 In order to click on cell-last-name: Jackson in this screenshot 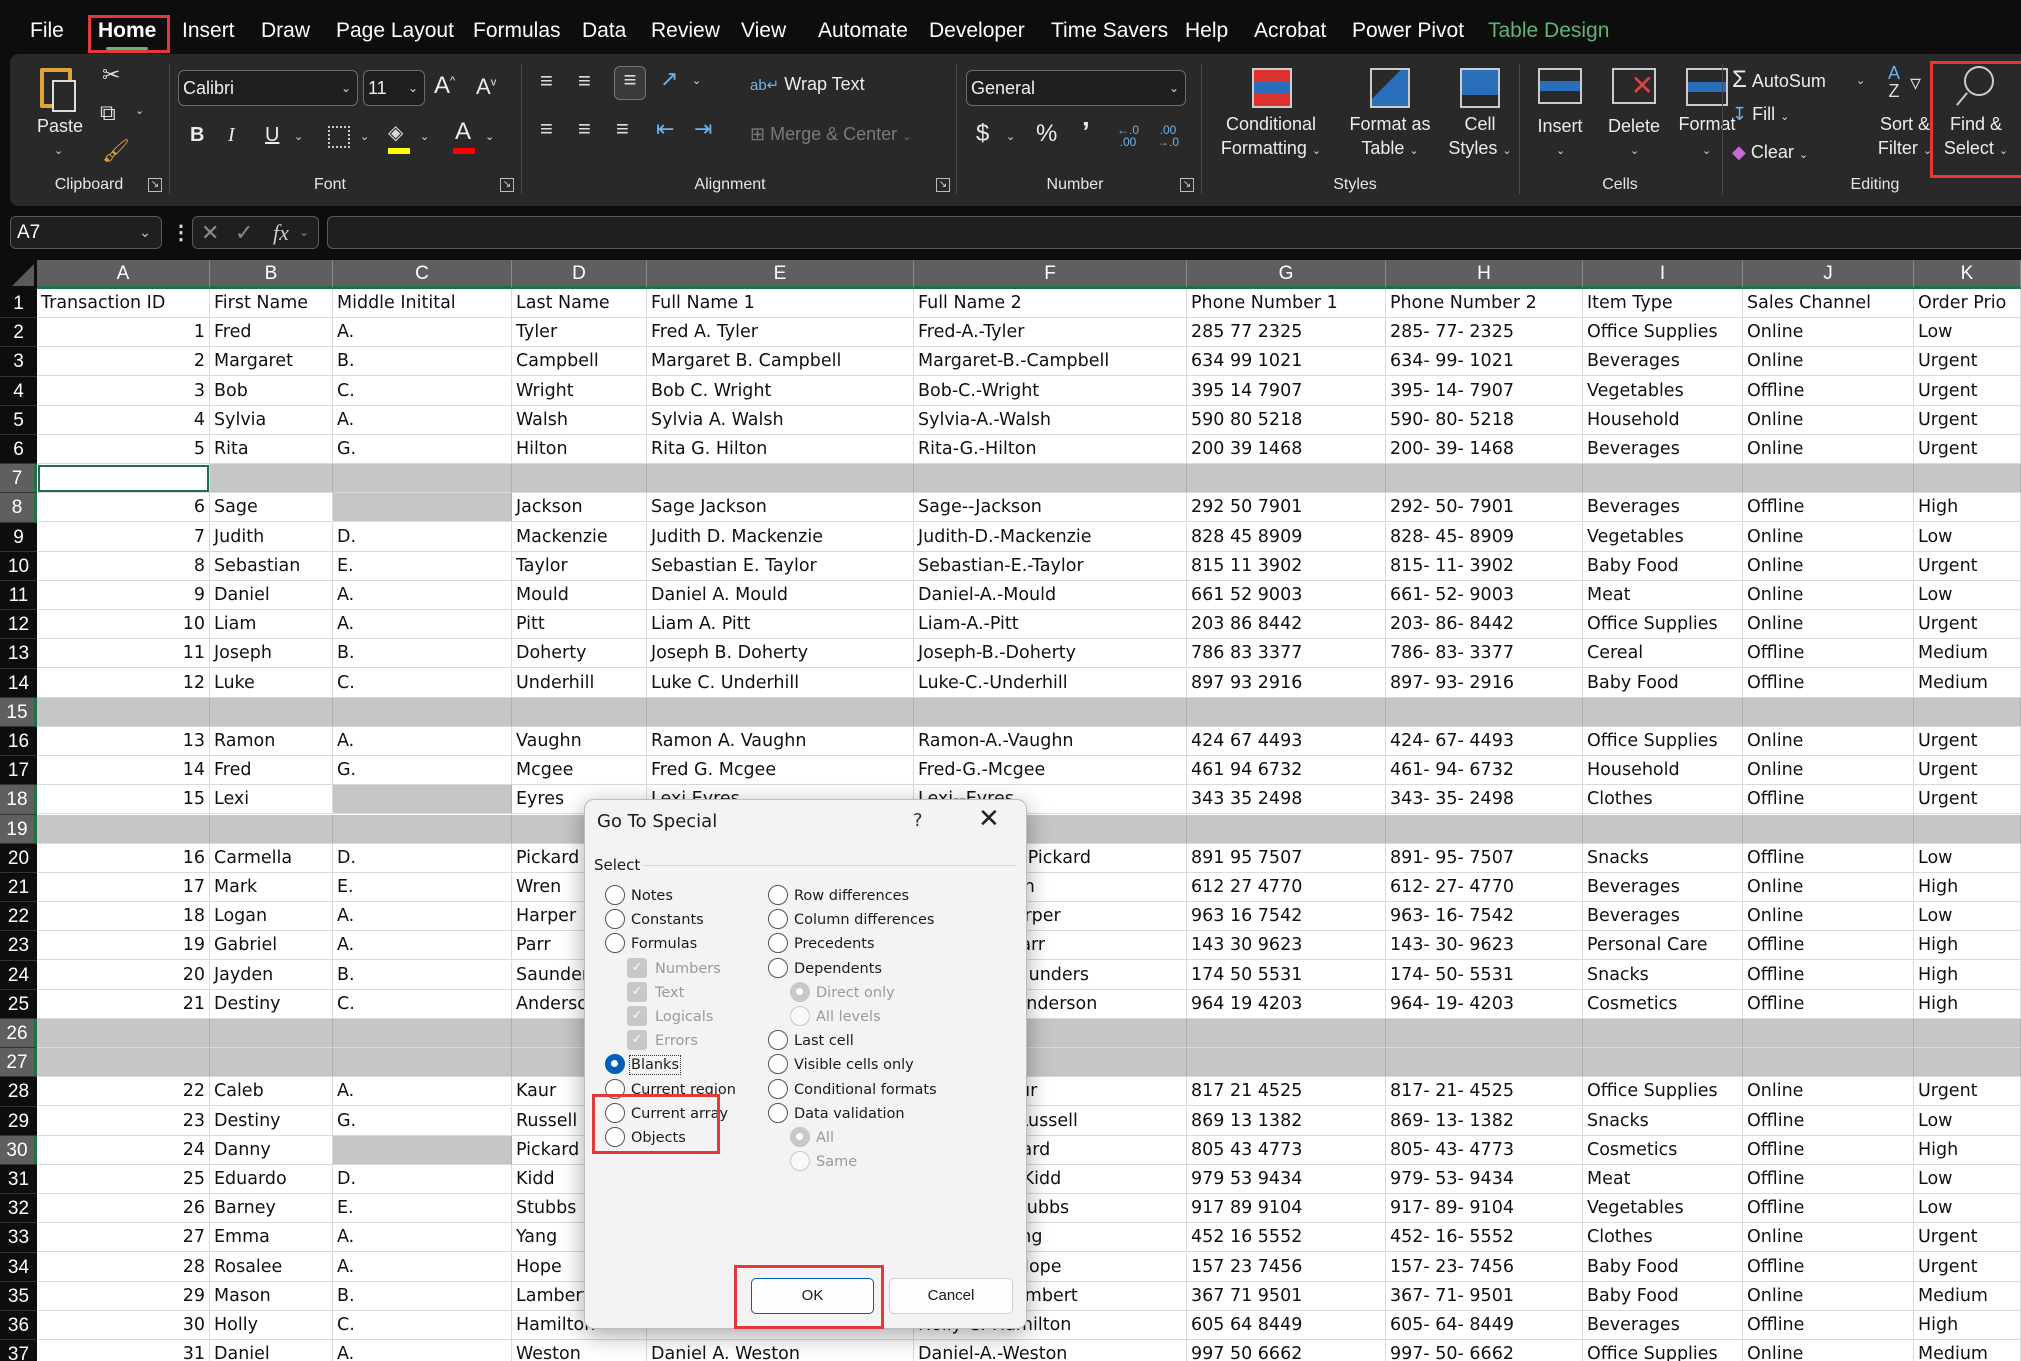, I will do `click(579, 508)`.